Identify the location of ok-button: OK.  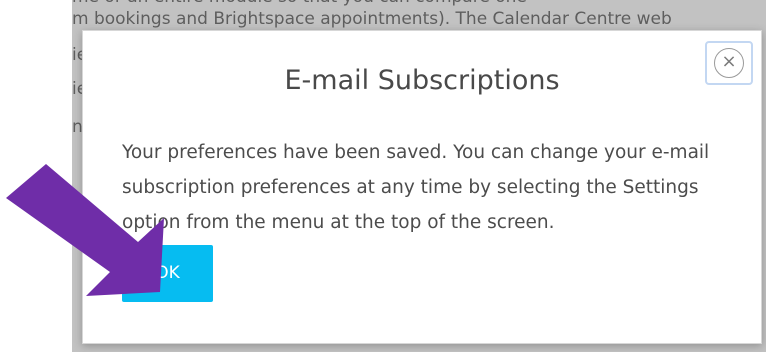
(167, 273).